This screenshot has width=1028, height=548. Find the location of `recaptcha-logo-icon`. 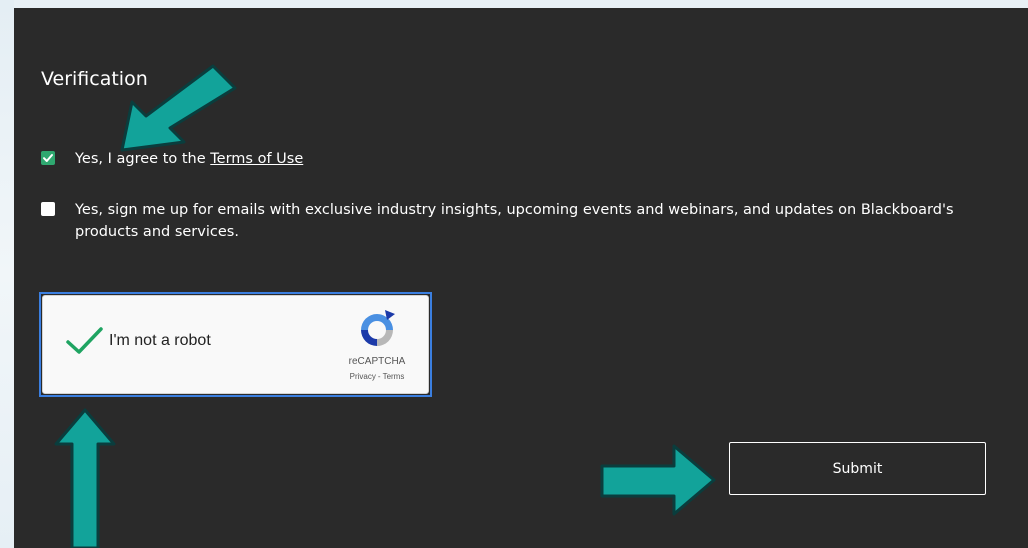

recaptcha-logo-icon is located at coordinates (378, 328).